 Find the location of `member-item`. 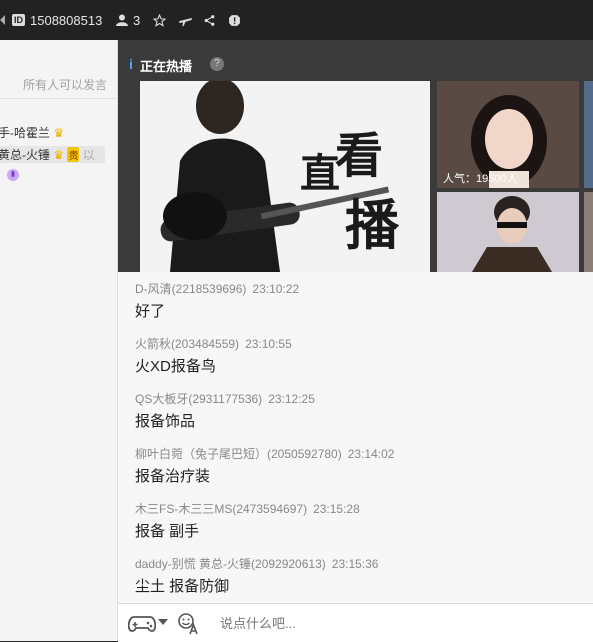

member-item is located at coordinates (10, 176).